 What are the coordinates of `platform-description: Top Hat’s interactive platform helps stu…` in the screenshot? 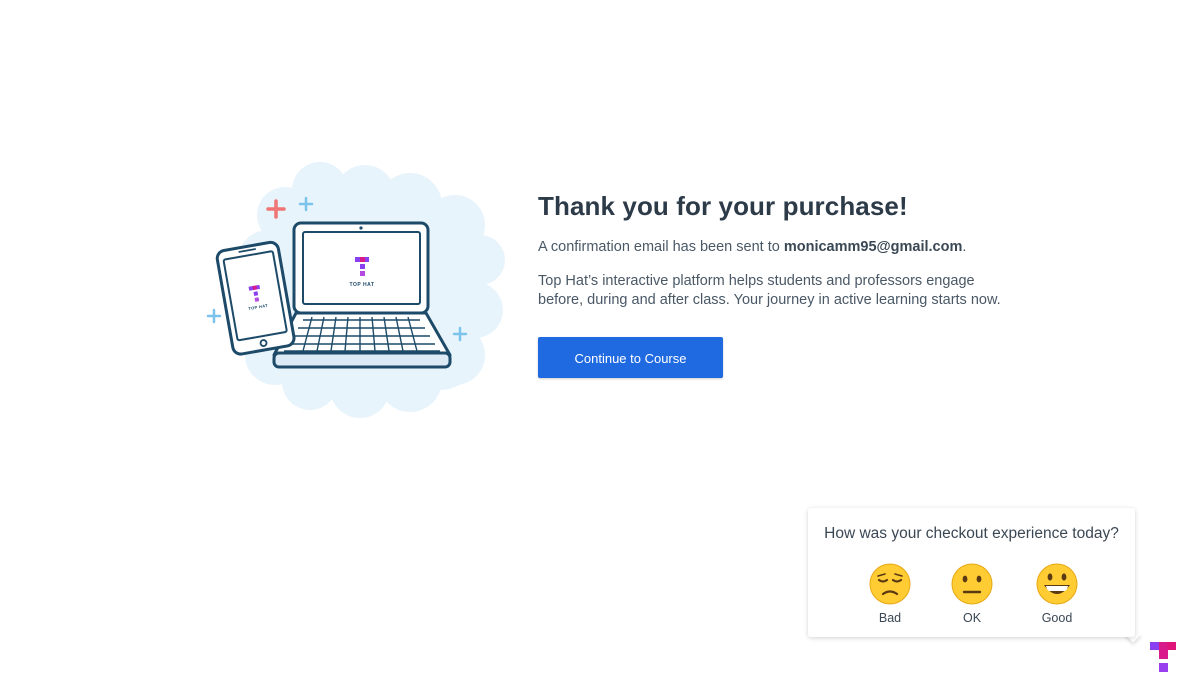 It's located at (769, 290).